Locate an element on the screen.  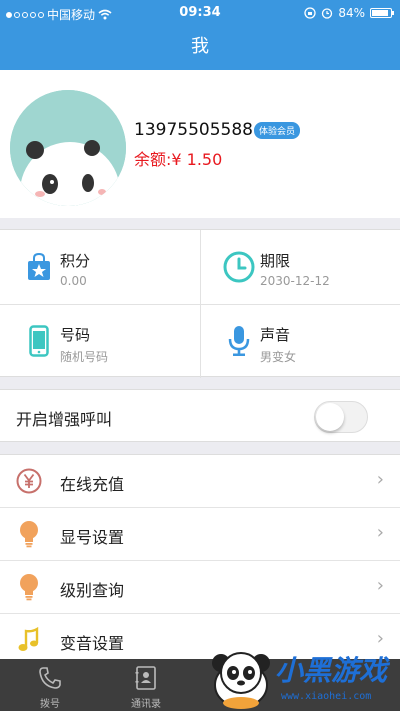
shopping-bag-star-icon is located at coordinates (39, 267).